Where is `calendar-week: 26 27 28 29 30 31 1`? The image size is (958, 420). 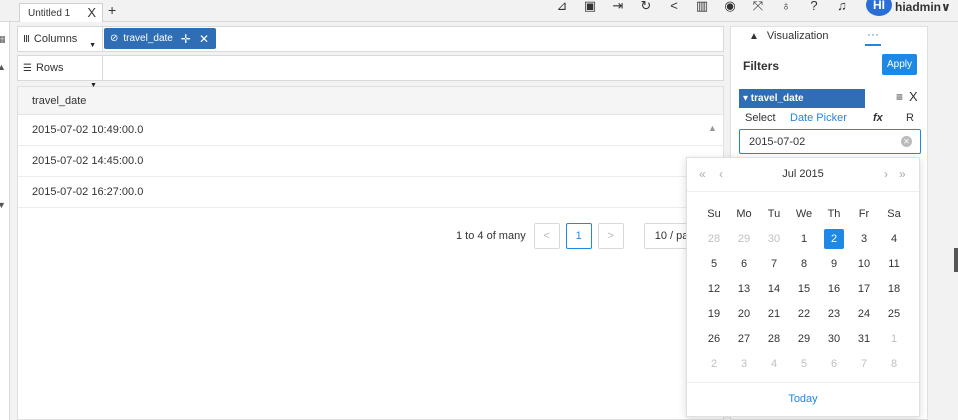 calendar-week: 26 27 28 29 30 31 1 is located at coordinates (804, 339).